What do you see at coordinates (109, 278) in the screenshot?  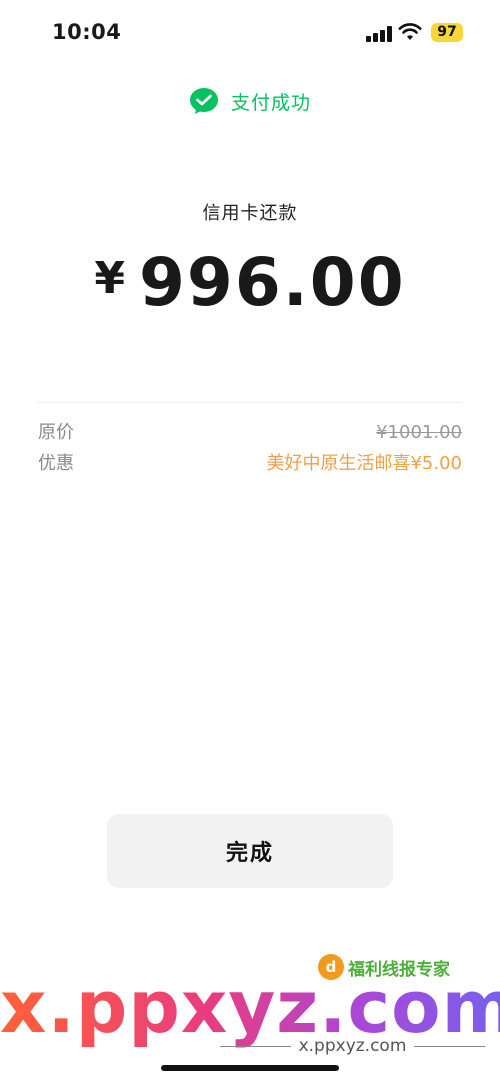 I see `currency-symbol: ¥` at bounding box center [109, 278].